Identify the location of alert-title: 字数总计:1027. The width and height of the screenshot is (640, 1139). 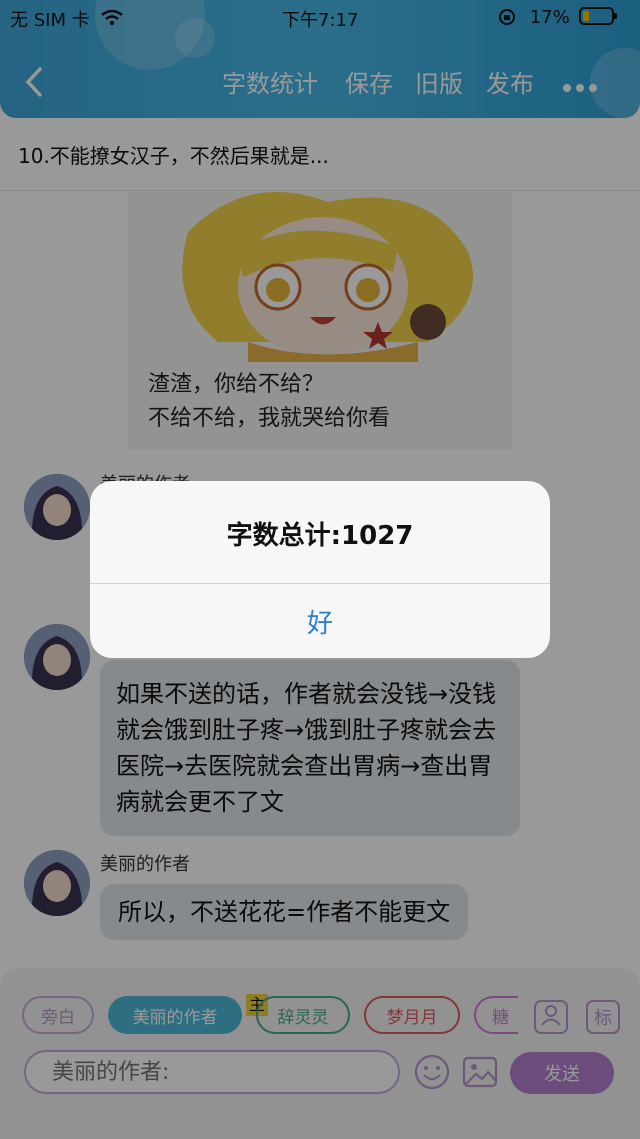
(320, 536).